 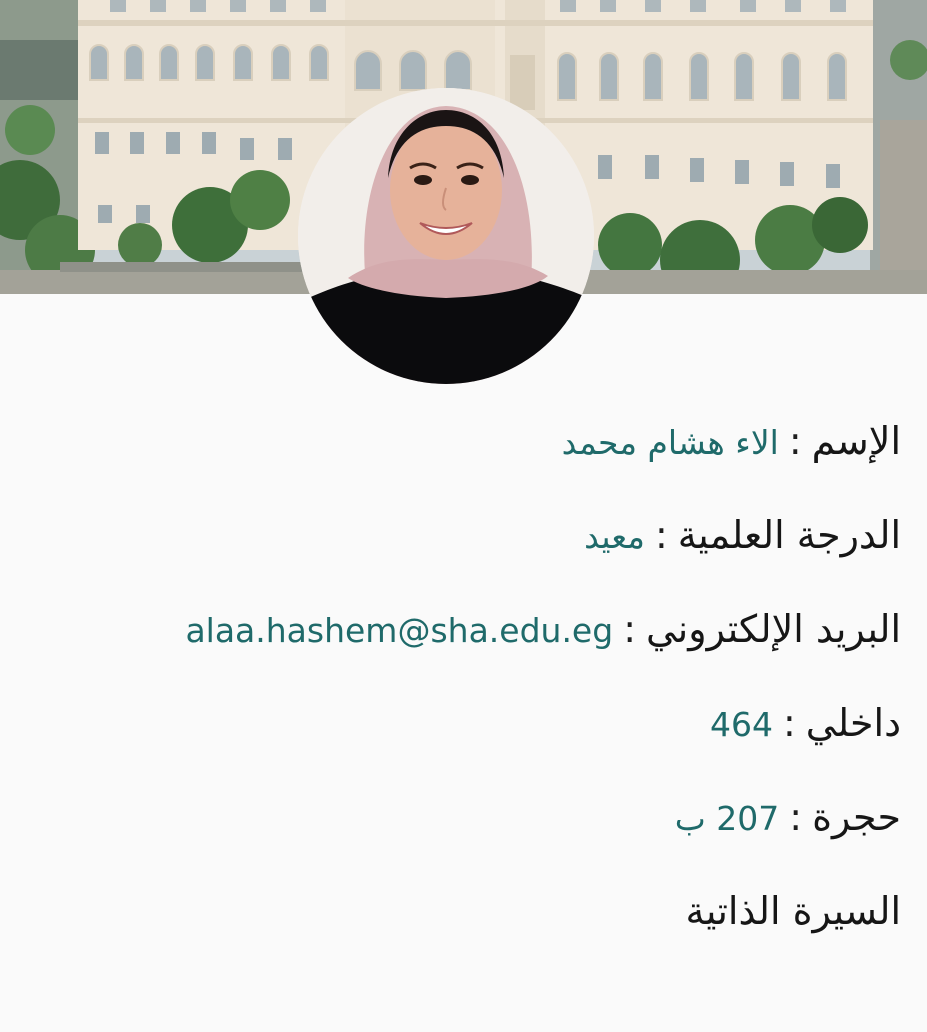 I want to click on degree-value: معيد, so click(x=614, y=536).